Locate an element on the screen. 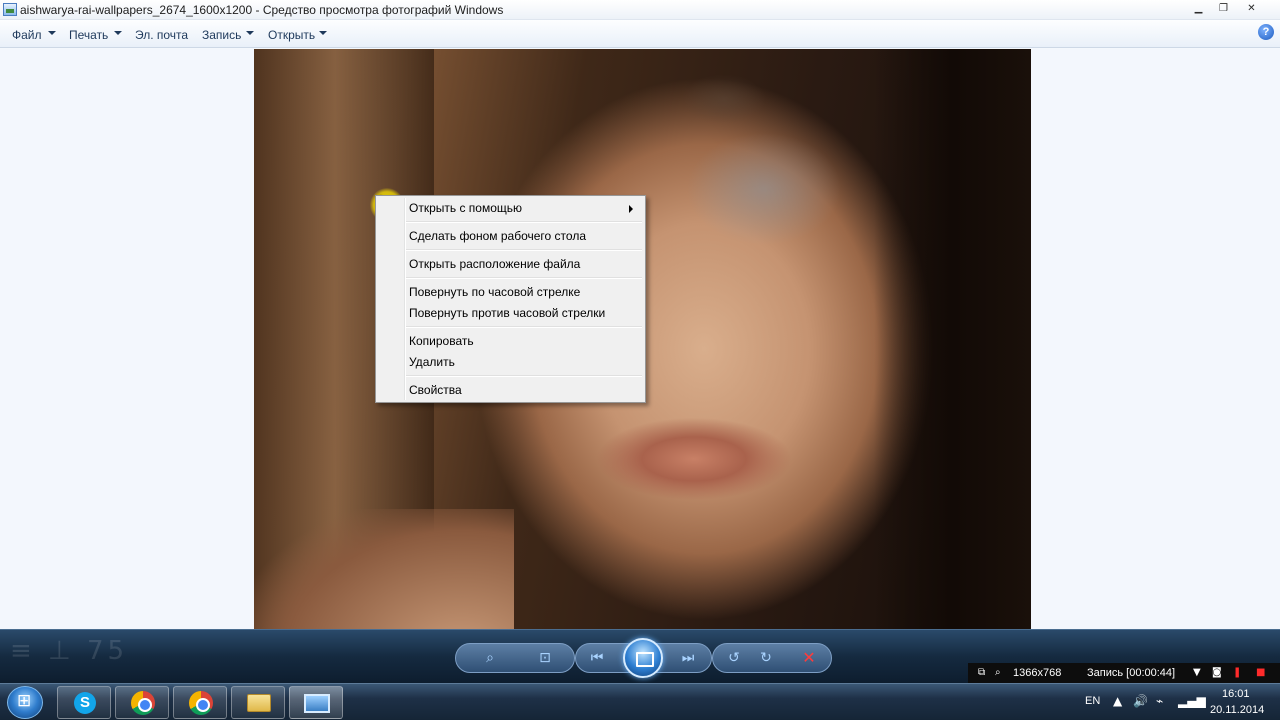 Image resolution: width=1280 pixels, height=720 pixels. delete-icon: ✕ is located at coordinates (809, 658).